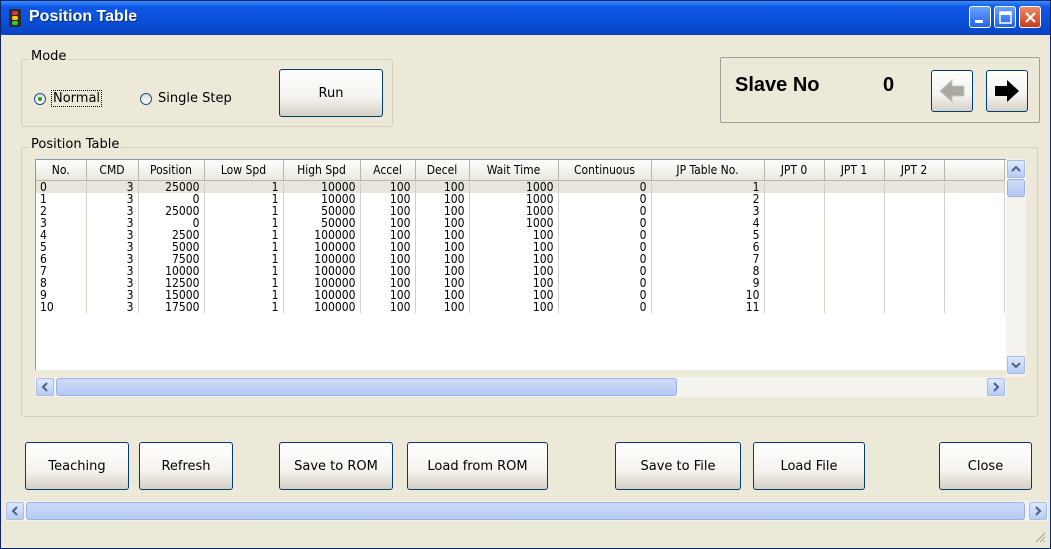  Describe the element at coordinates (1039, 536) in the screenshot. I see `resize-grip-icon` at that location.